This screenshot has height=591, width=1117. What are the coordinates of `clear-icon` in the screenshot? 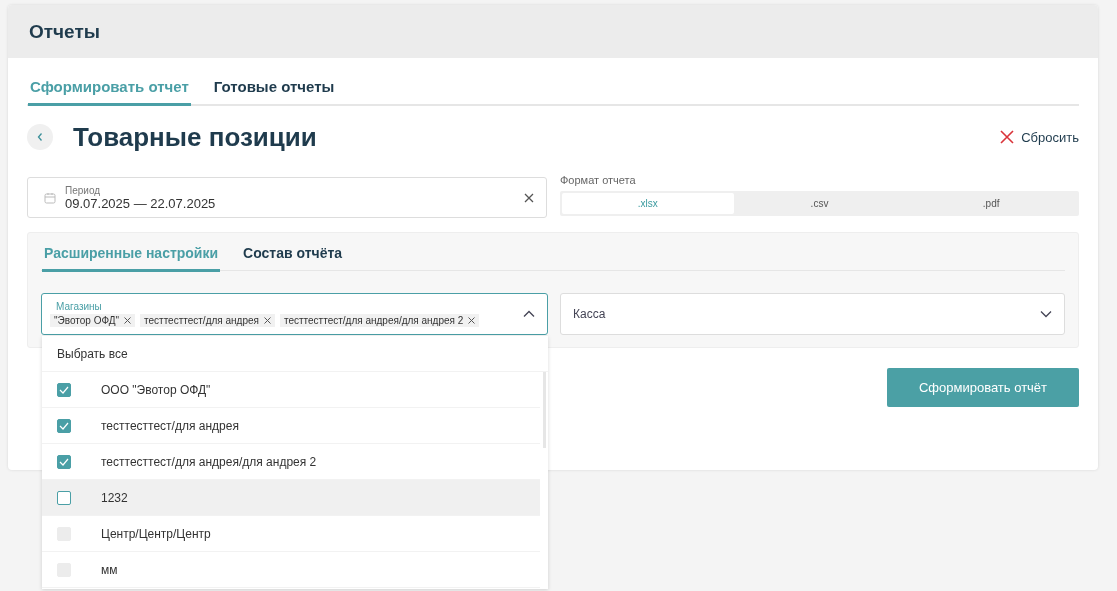 It's located at (529, 197).